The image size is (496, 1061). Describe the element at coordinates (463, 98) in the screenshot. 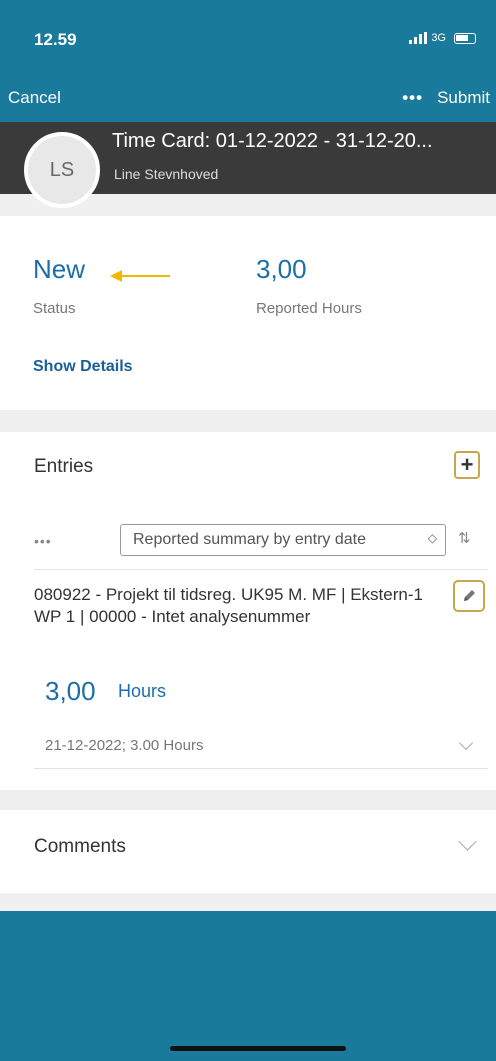

I see `submit-button: Submit` at that location.